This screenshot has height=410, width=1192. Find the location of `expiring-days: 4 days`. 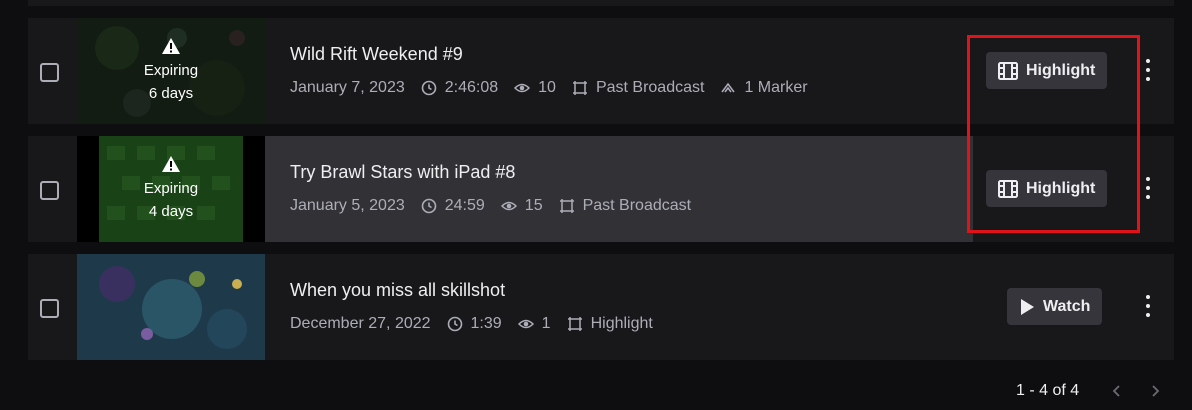

expiring-days: 4 days is located at coordinates (171, 211).